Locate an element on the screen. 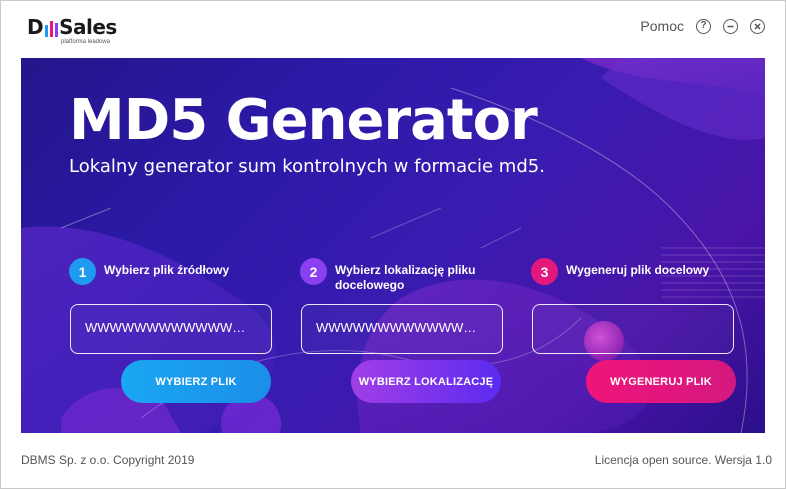 Image resolution: width=786 pixels, height=489 pixels. step-2-label: Wybierz lokalizację pliku docelowego is located at coordinates (405, 277).